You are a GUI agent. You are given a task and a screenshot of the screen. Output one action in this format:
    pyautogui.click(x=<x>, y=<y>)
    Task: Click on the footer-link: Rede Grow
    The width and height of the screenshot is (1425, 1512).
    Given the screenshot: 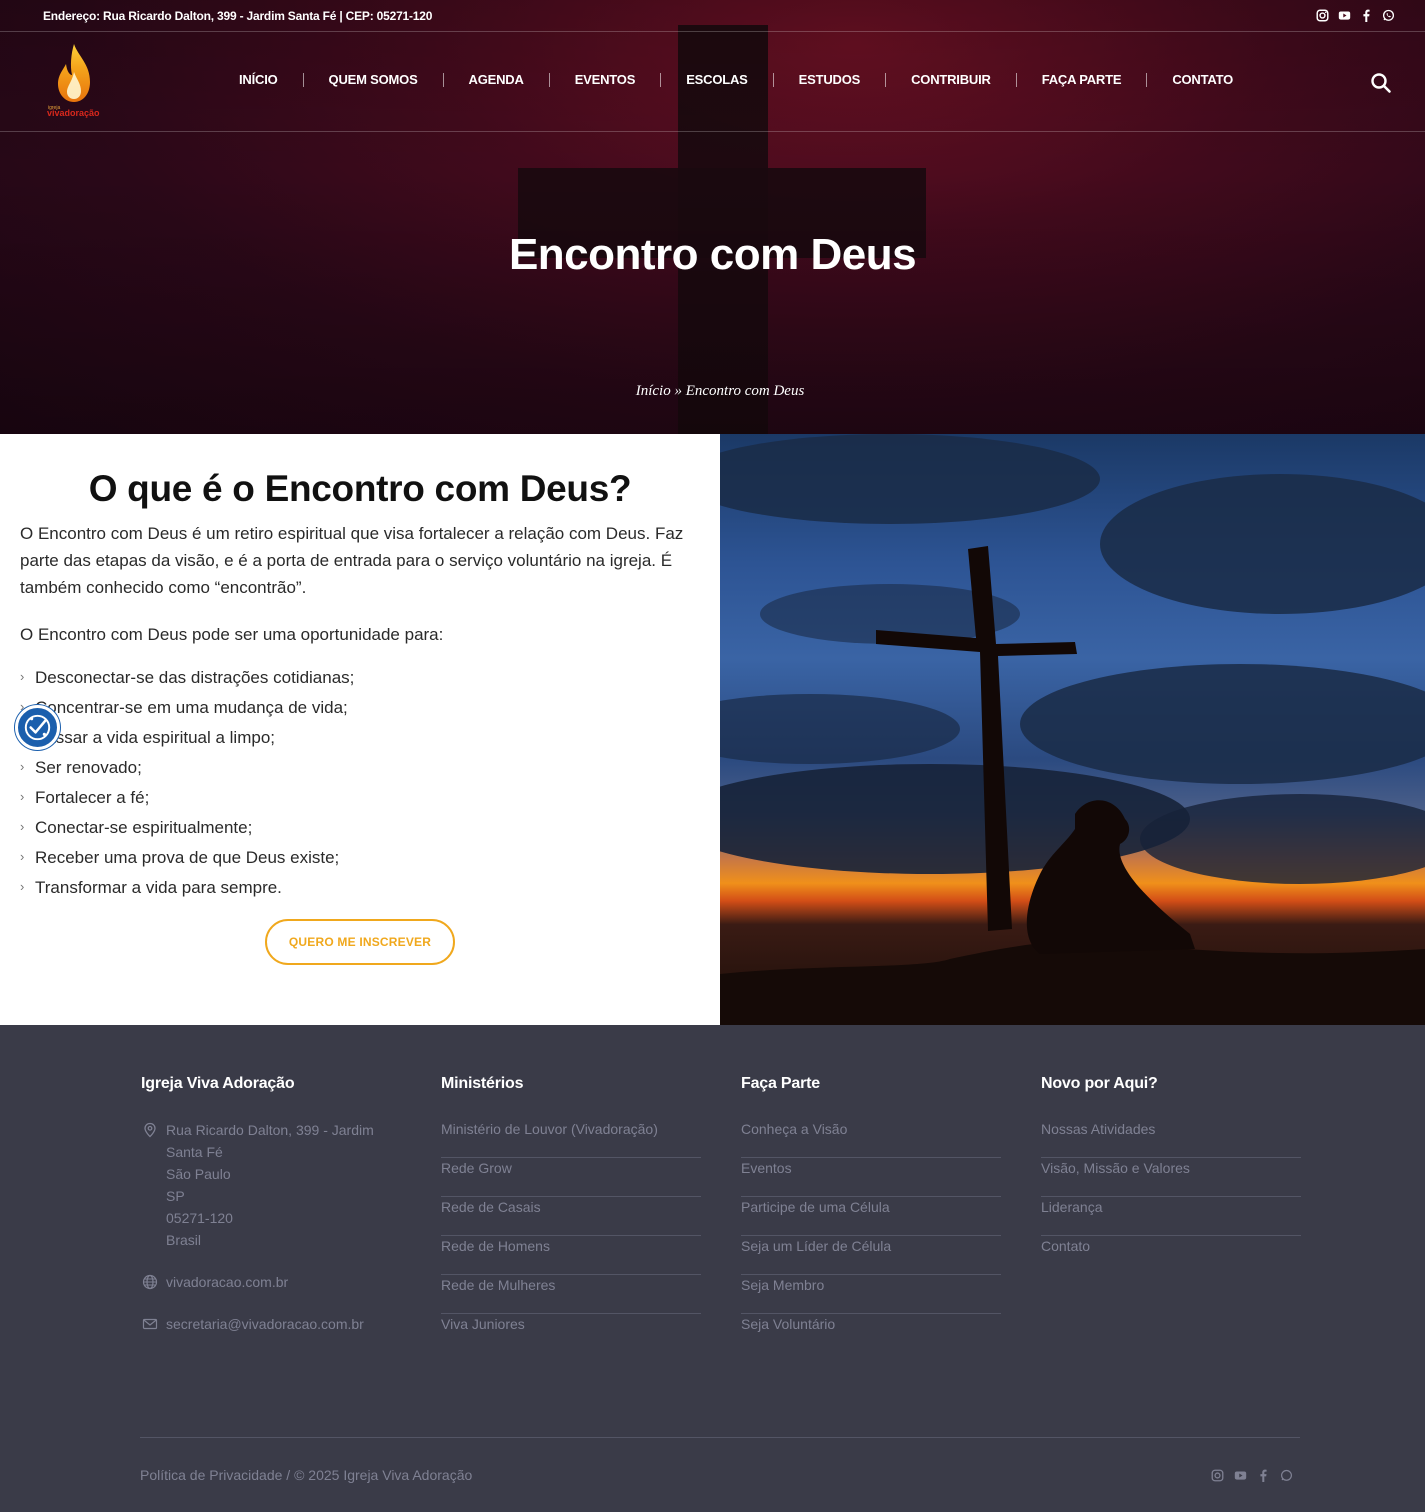 What is the action you would take?
    pyautogui.click(x=571, y=1177)
    